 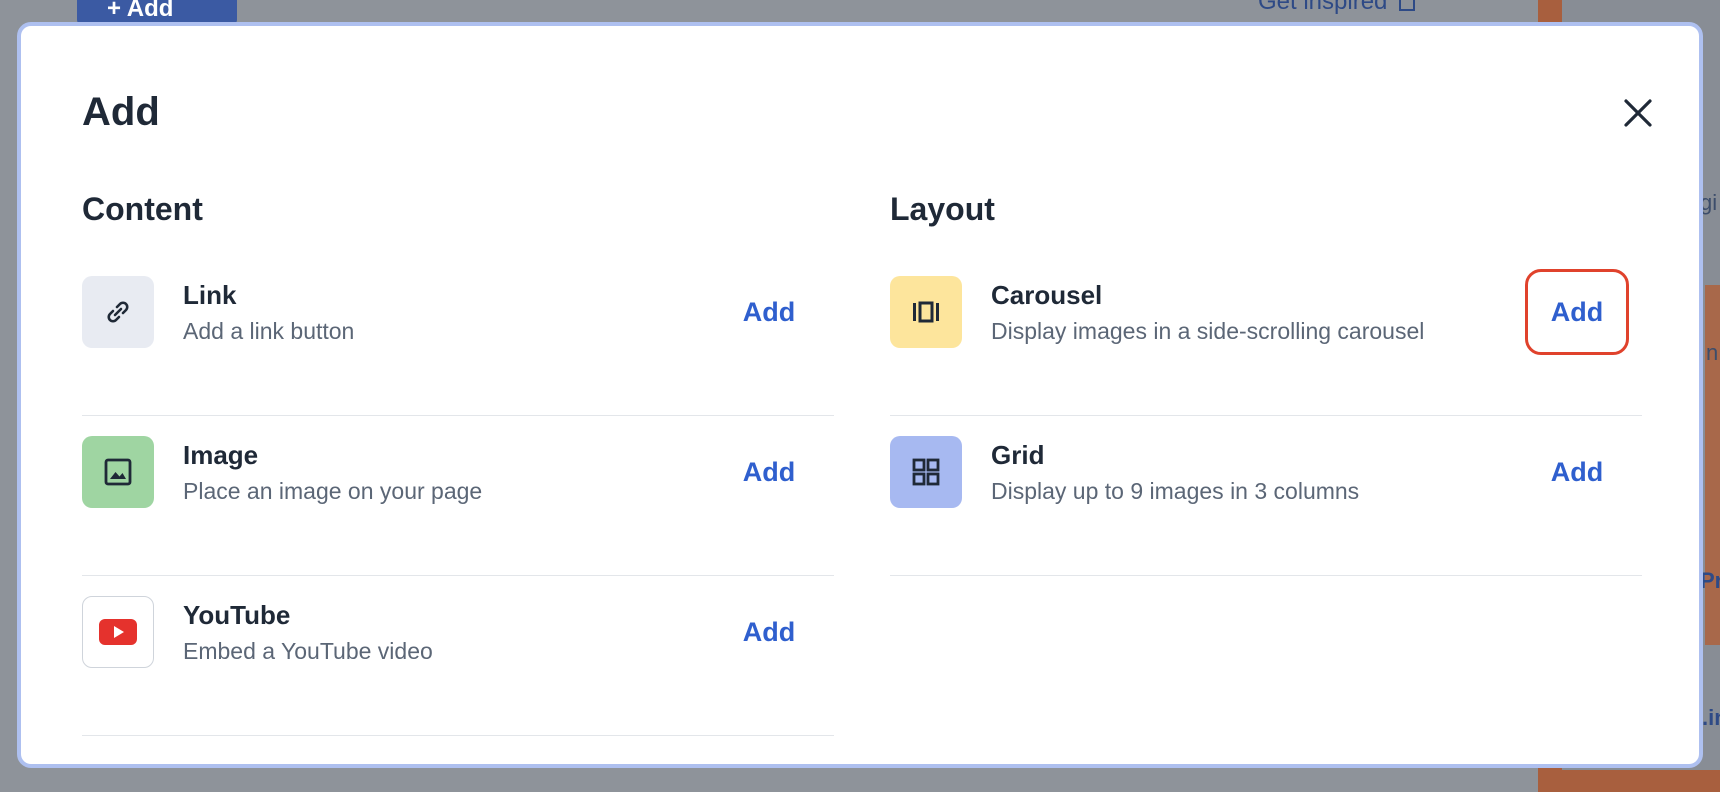 I want to click on dialog-title: Add, so click(x=121, y=112).